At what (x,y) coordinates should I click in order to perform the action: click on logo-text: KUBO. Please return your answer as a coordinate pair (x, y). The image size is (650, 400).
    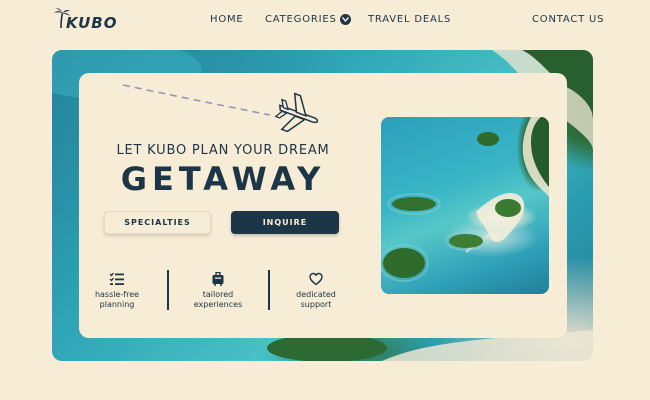
    Looking at the image, I should click on (92, 23).